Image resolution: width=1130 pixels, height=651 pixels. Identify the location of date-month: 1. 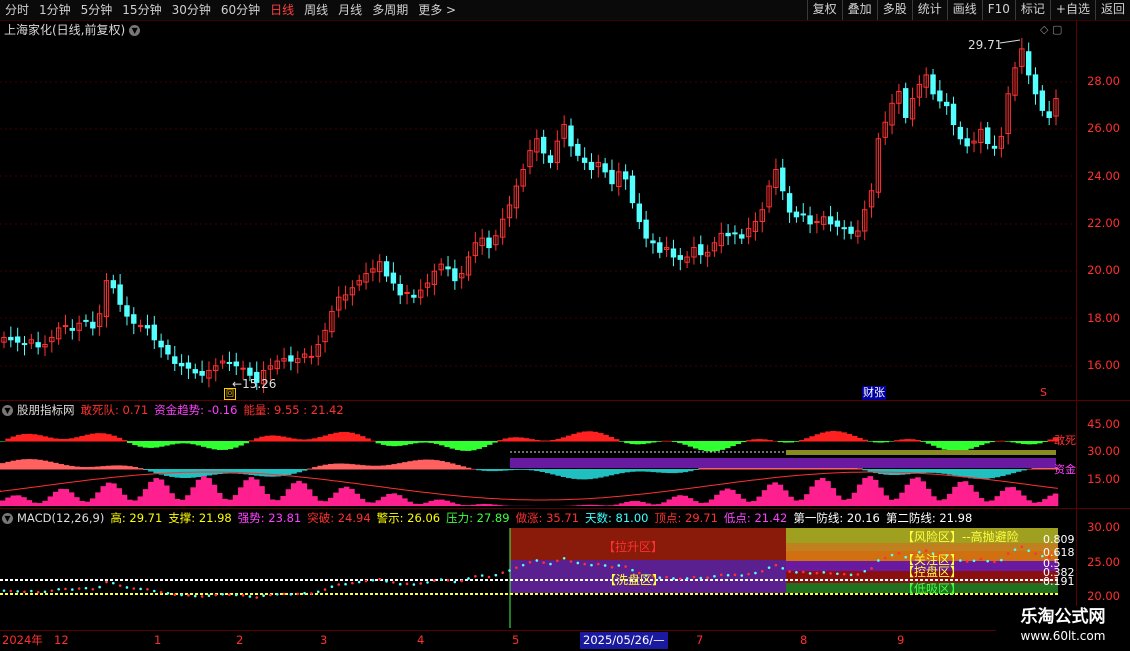
(157, 640).